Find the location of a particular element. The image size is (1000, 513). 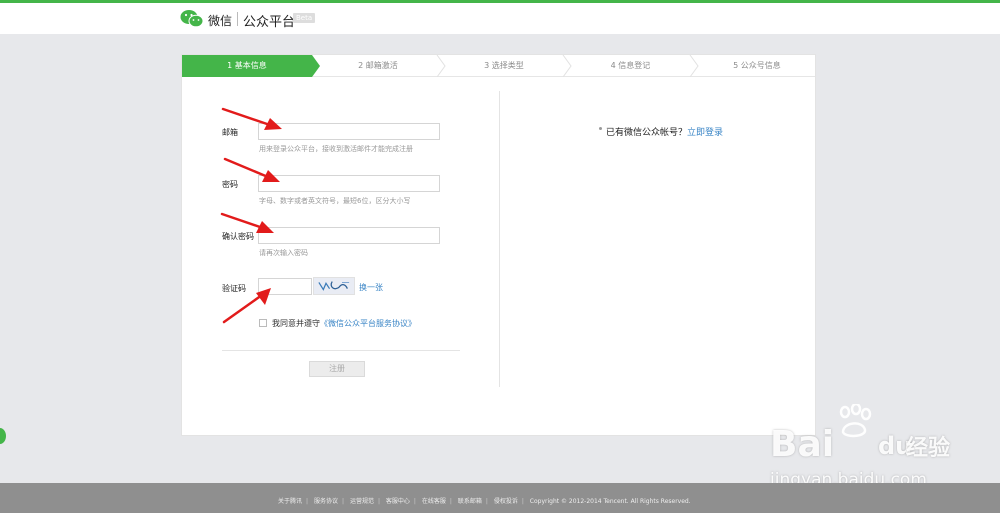

column-divider is located at coordinates (499, 239).